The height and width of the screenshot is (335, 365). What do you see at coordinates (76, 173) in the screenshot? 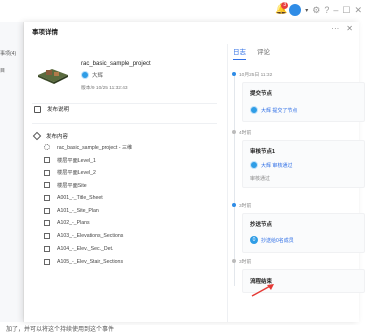
I see `file-name: 楼层平面Level_2` at bounding box center [76, 173].